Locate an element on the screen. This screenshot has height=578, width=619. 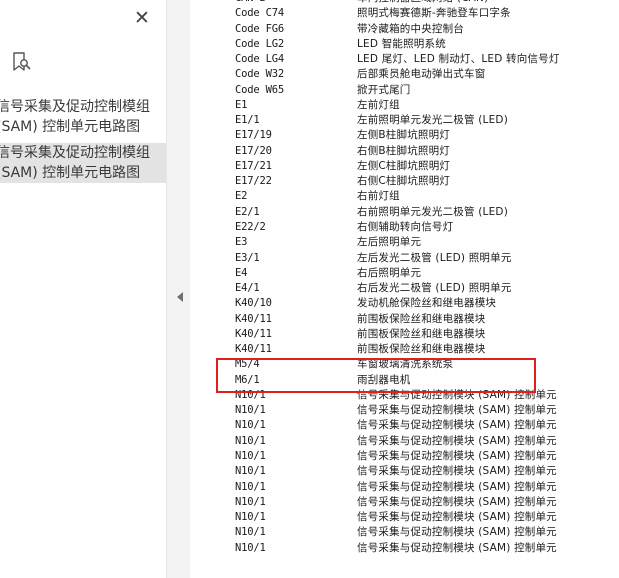
legend-row: M6/1 雨刮器电机 is located at coordinates (404, 380).